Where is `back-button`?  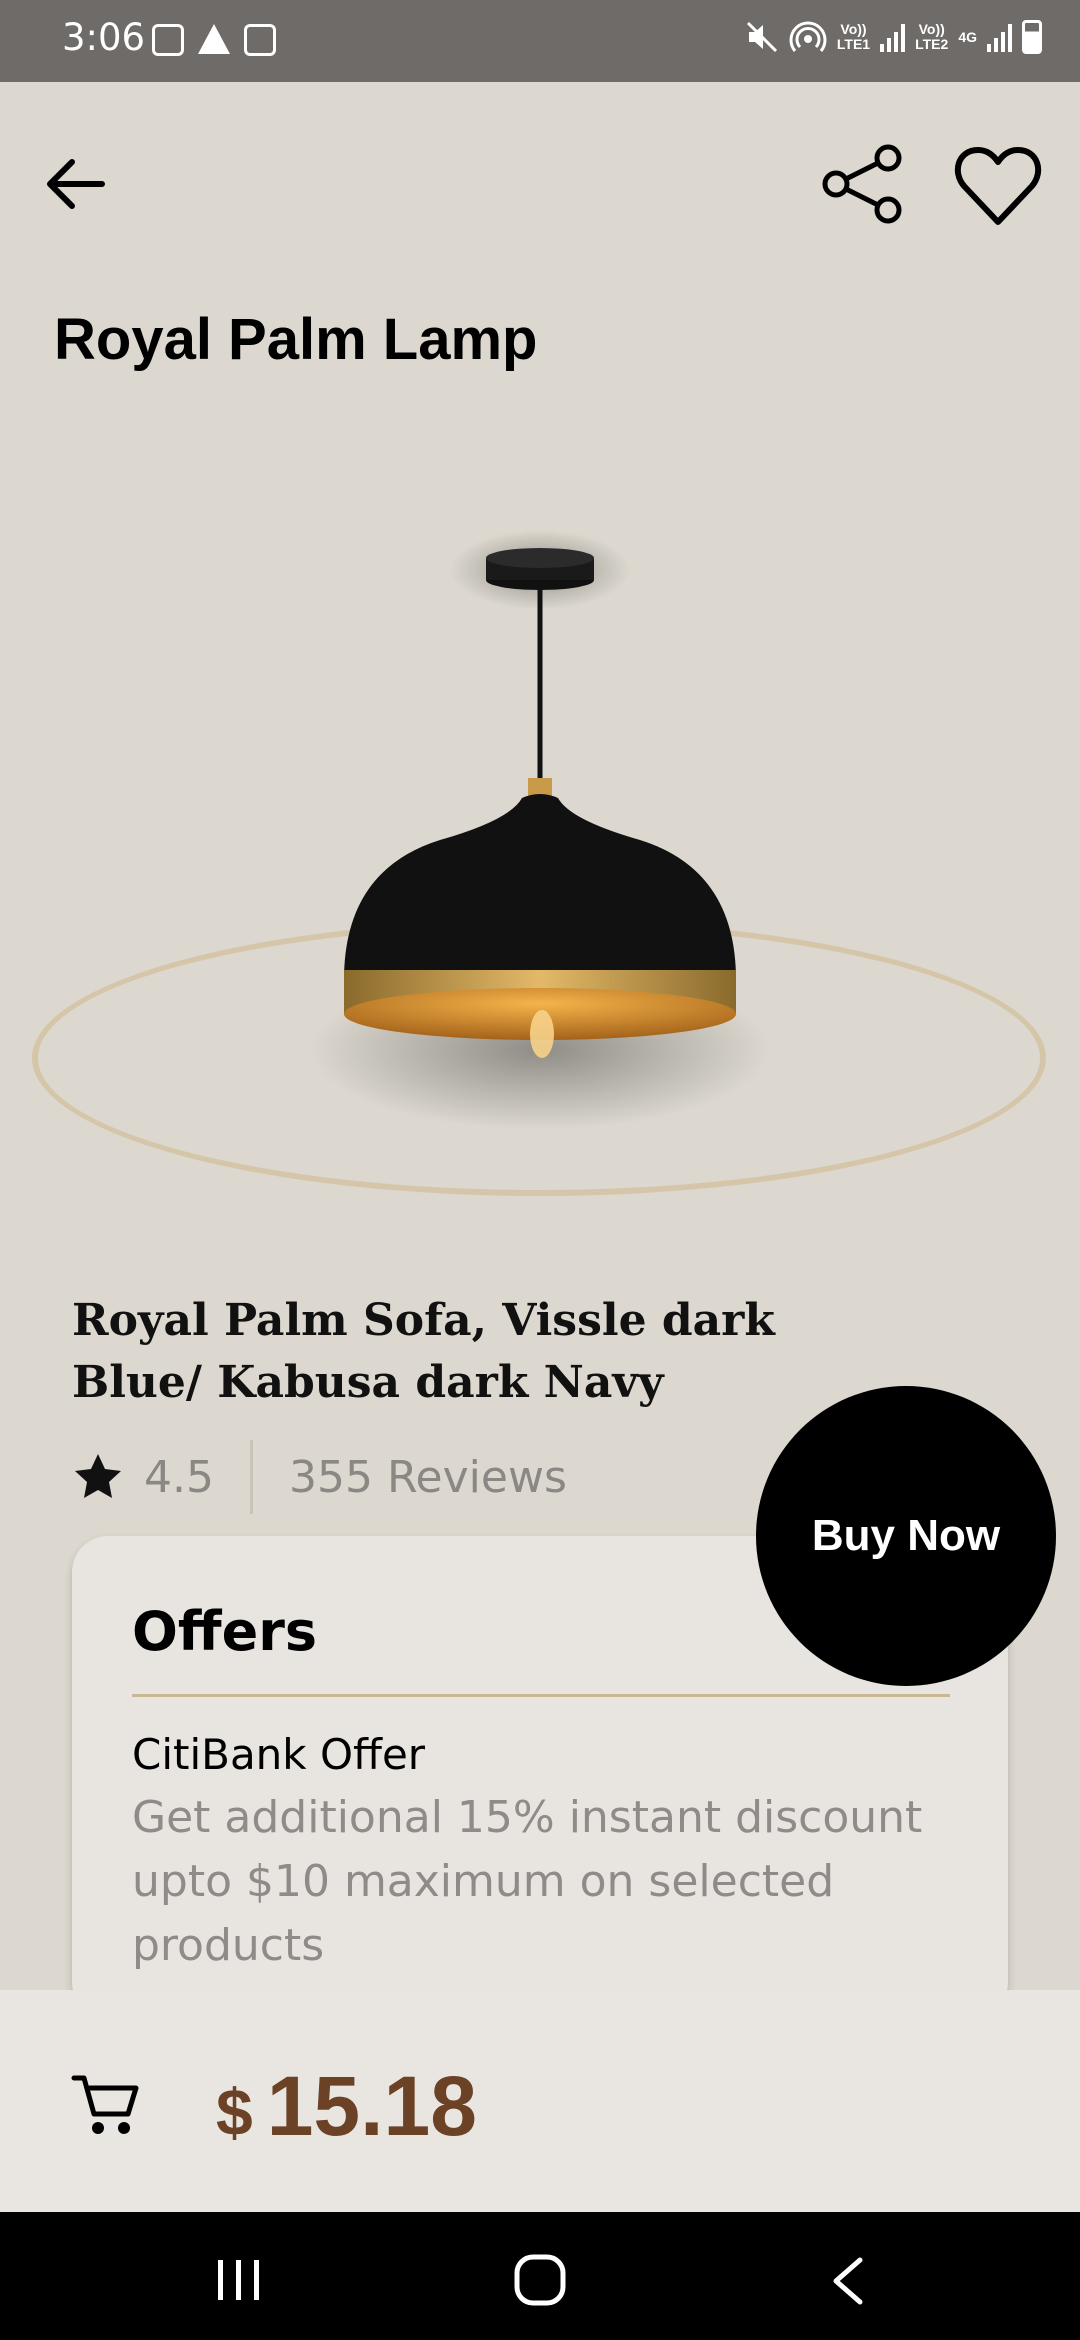 back-button is located at coordinates (76, 184).